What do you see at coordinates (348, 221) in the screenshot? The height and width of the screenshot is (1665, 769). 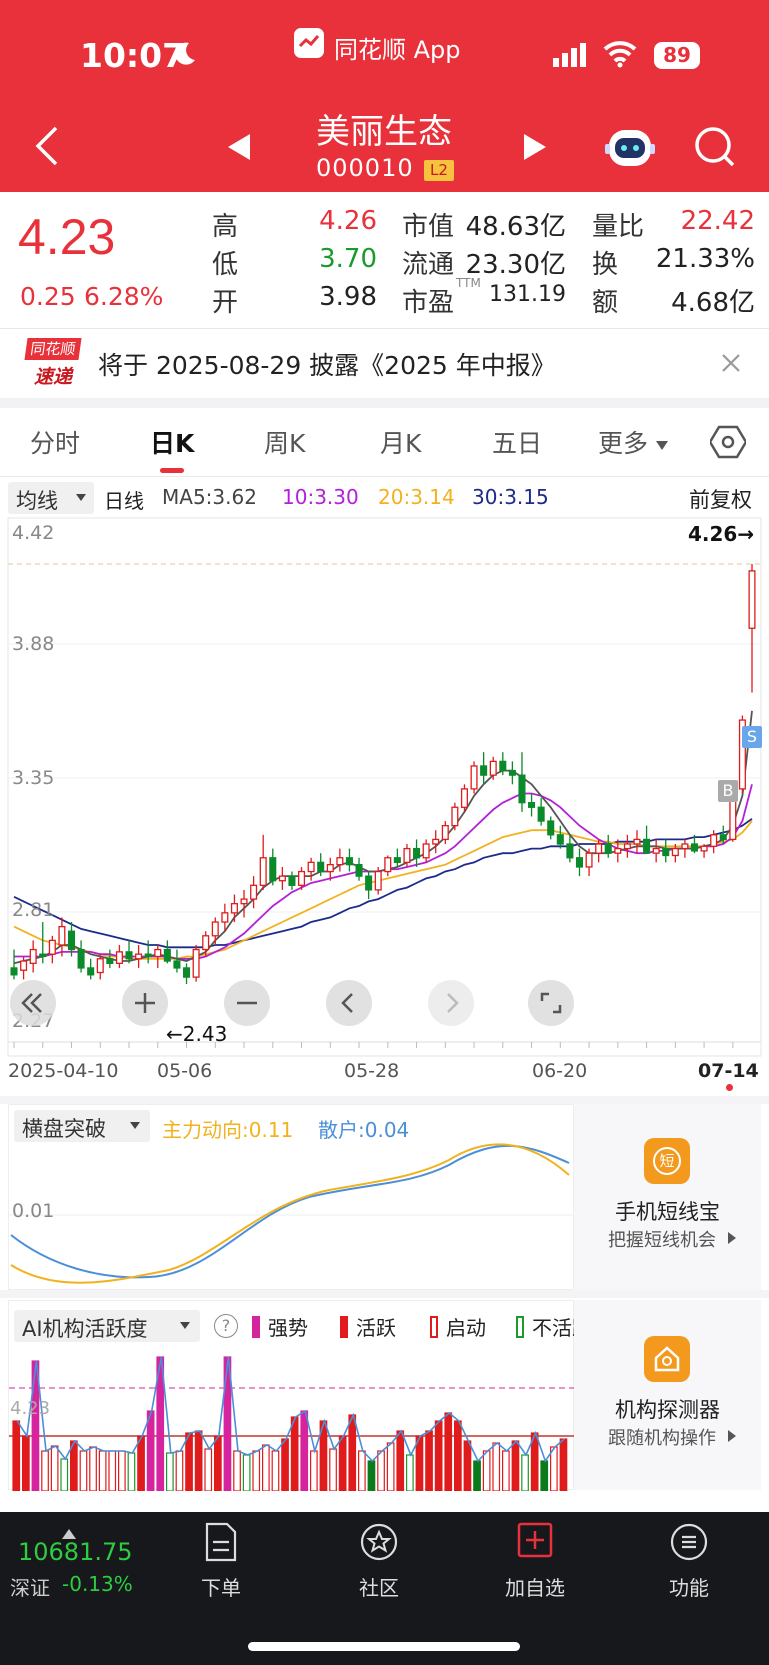 I see `stat-value: 4.26` at bounding box center [348, 221].